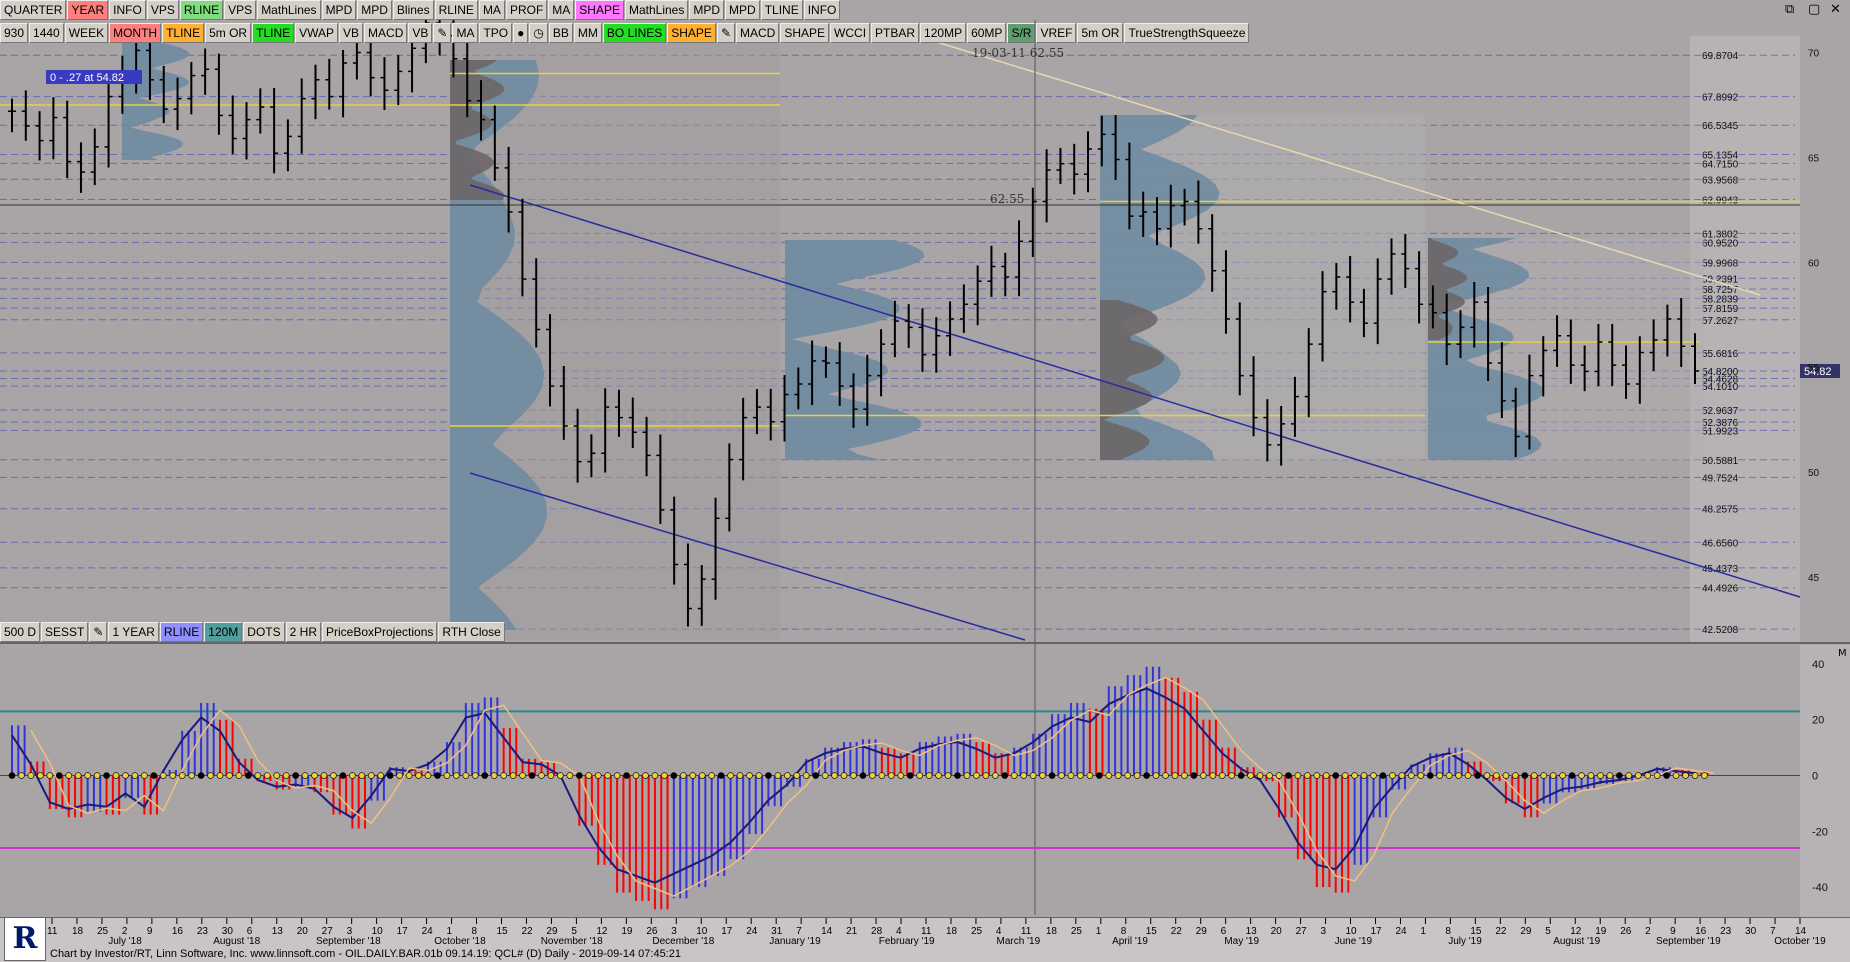 The image size is (1850, 962). Describe the element at coordinates (1100, 33) in the screenshot. I see `toolbar-second-button-29: 5m OR` at that location.